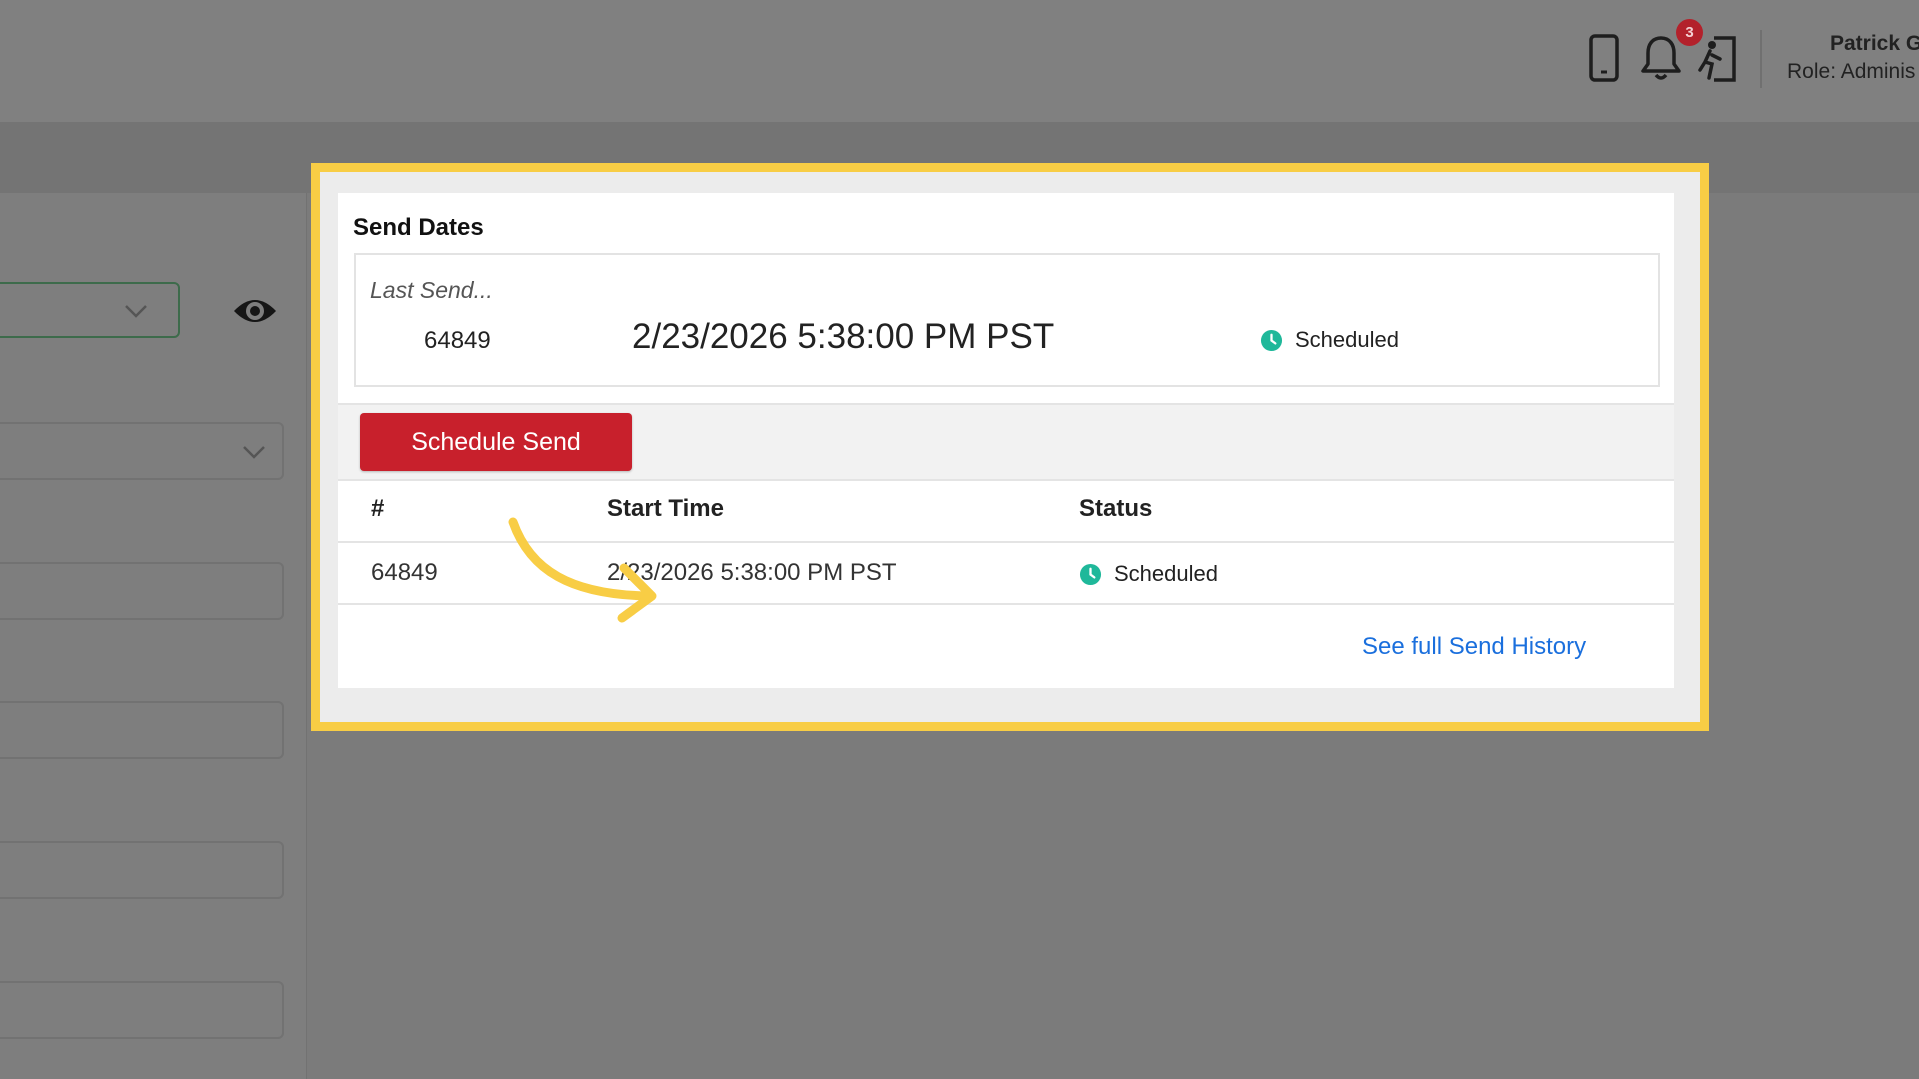  Describe the element at coordinates (378, 508) in the screenshot. I see `column-header-number: #` at that location.